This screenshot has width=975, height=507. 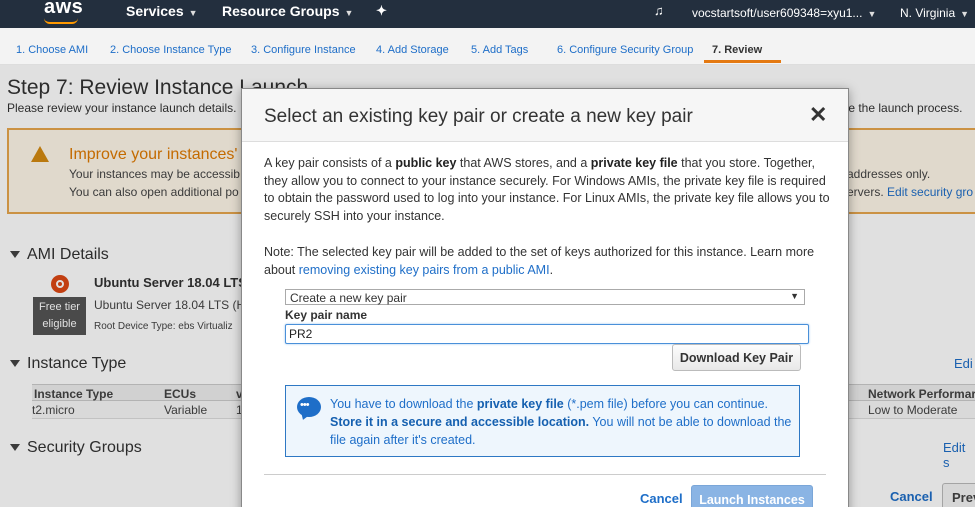 What do you see at coordinates (61, 21) in the screenshot?
I see `aws-logo-smile` at bounding box center [61, 21].